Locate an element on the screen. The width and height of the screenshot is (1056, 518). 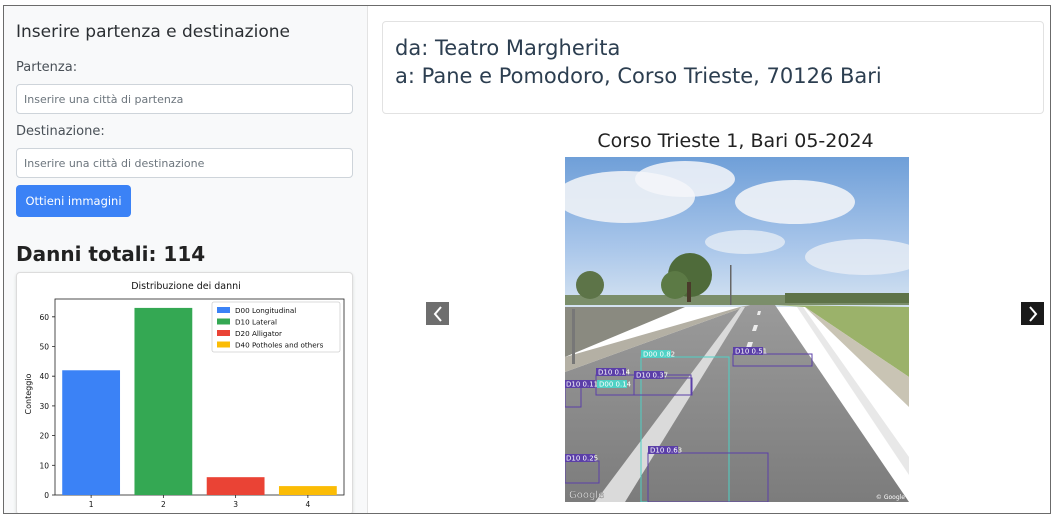
carousel-next-button is located at coordinates (1032, 313).